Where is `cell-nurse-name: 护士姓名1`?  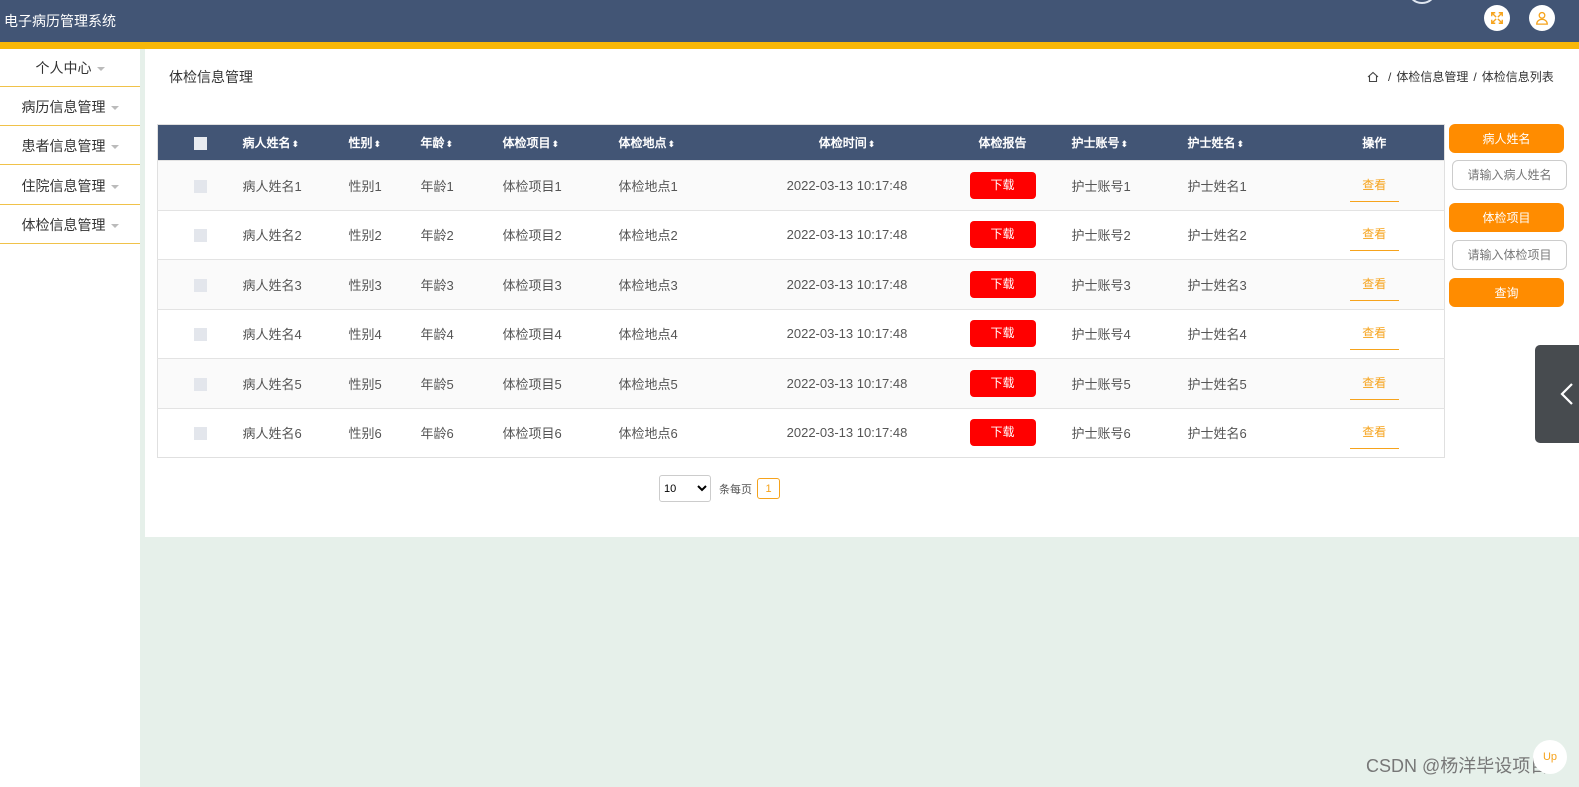 cell-nurse-name: 护士姓名1 is located at coordinates (1246, 185).